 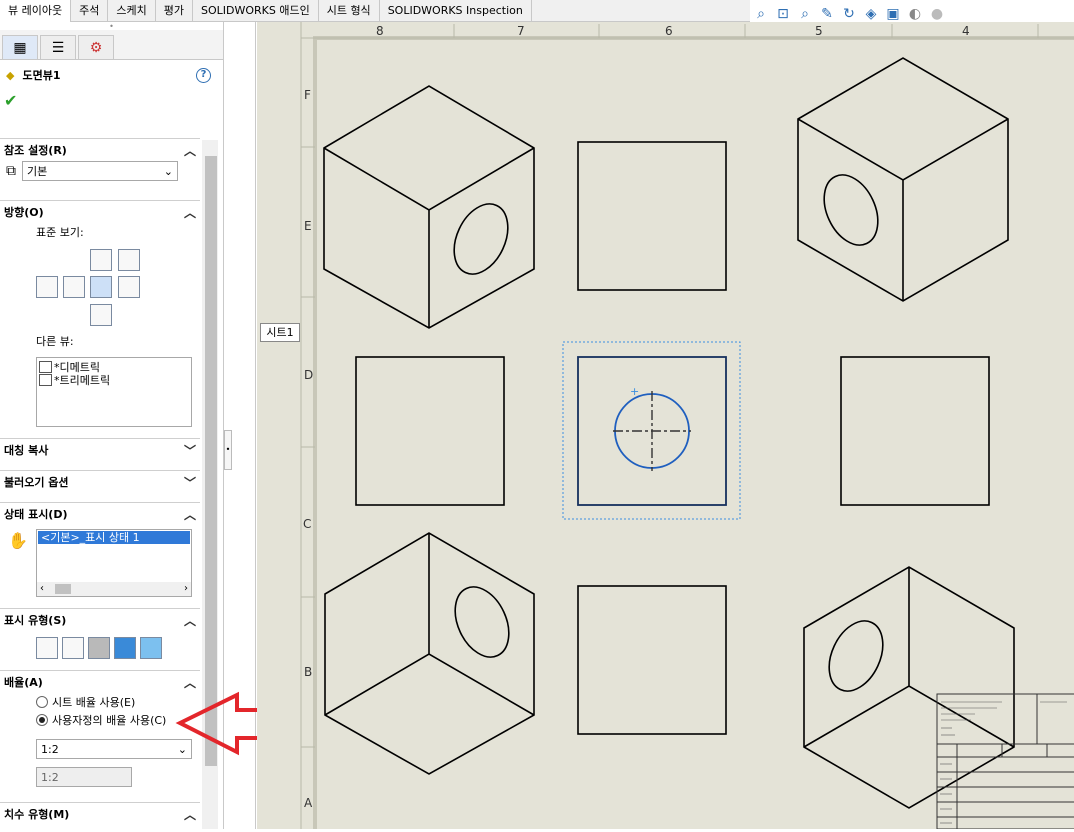 What do you see at coordinates (456, 11) in the screenshot?
I see `tab-inspection: SOLIDWORKS Inspection` at bounding box center [456, 11].